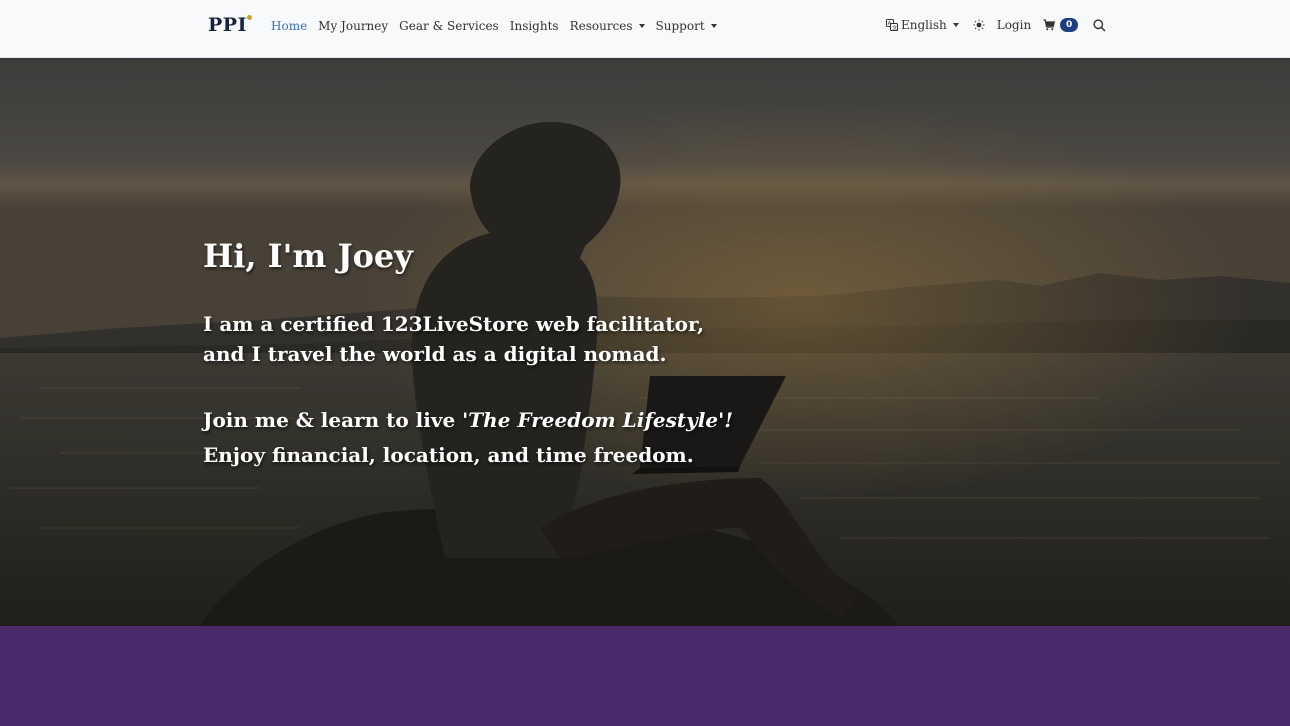 The image size is (1290, 726). I want to click on nav-home-label: Home, so click(289, 26).